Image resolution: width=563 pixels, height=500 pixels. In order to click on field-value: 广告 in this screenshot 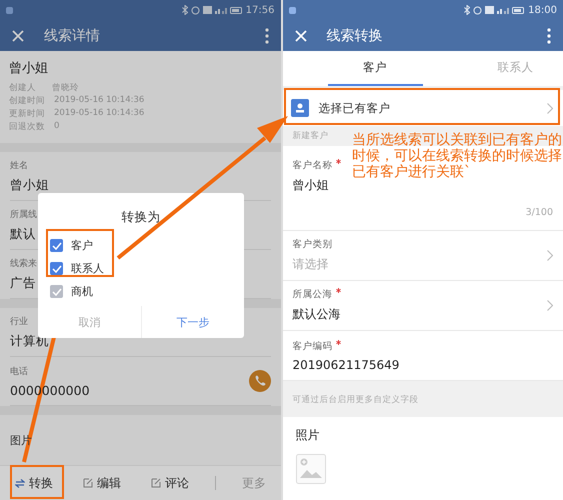, I will do `click(23, 283)`.